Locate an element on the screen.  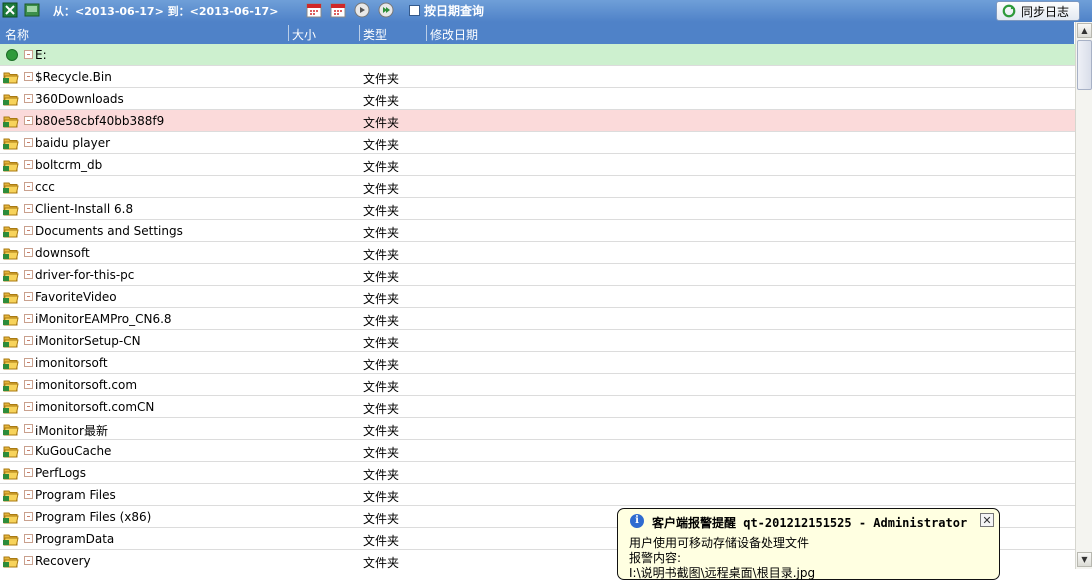
list-item: KuGouCache 文件夹 is located at coordinates (537, 451).